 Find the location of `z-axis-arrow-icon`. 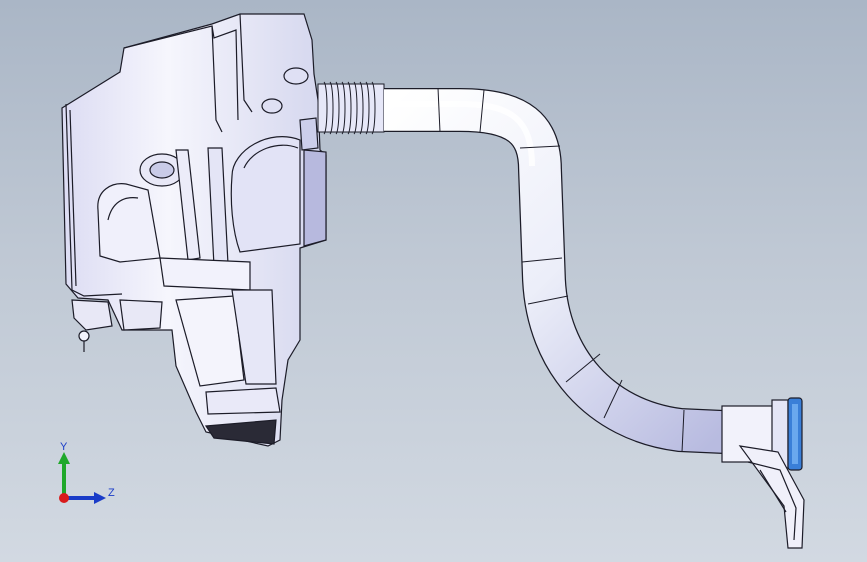

z-axis-arrow-icon is located at coordinates (100, 498).